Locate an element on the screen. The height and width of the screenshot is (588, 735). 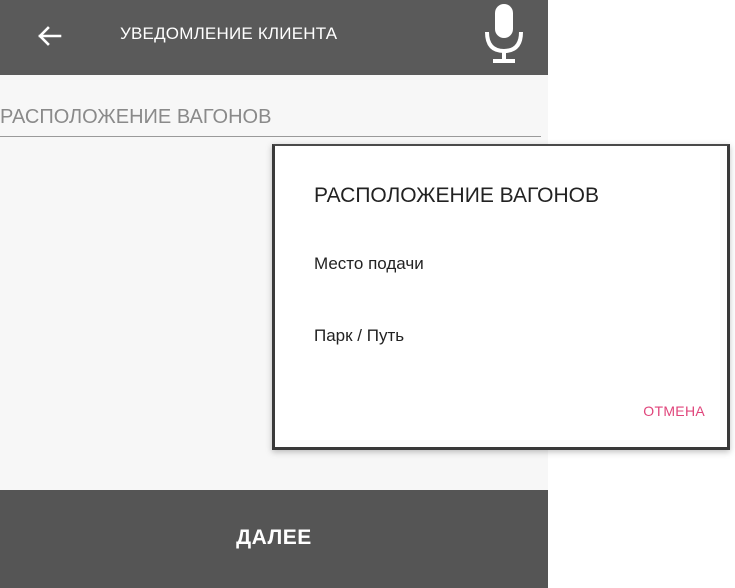
voice-input-button is located at coordinates (504, 35).